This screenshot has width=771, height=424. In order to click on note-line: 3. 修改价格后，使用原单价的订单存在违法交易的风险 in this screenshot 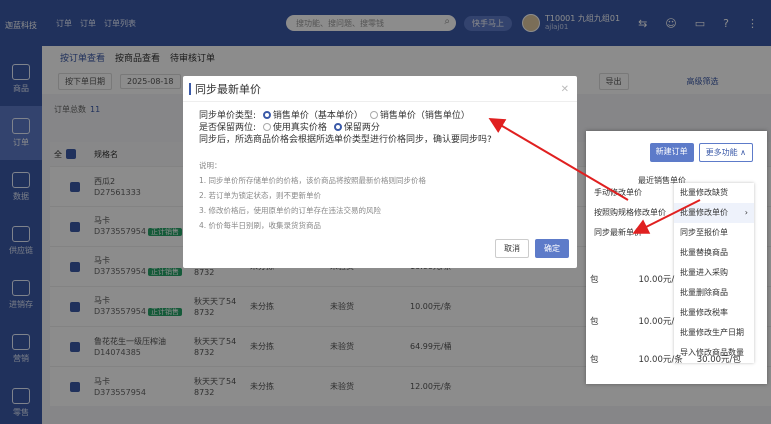, I will do `click(290, 210)`.